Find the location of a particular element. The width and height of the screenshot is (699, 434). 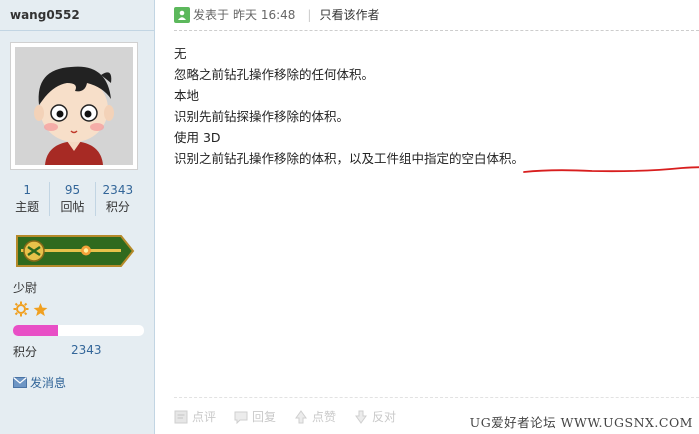

star-icon is located at coordinates (40, 309).